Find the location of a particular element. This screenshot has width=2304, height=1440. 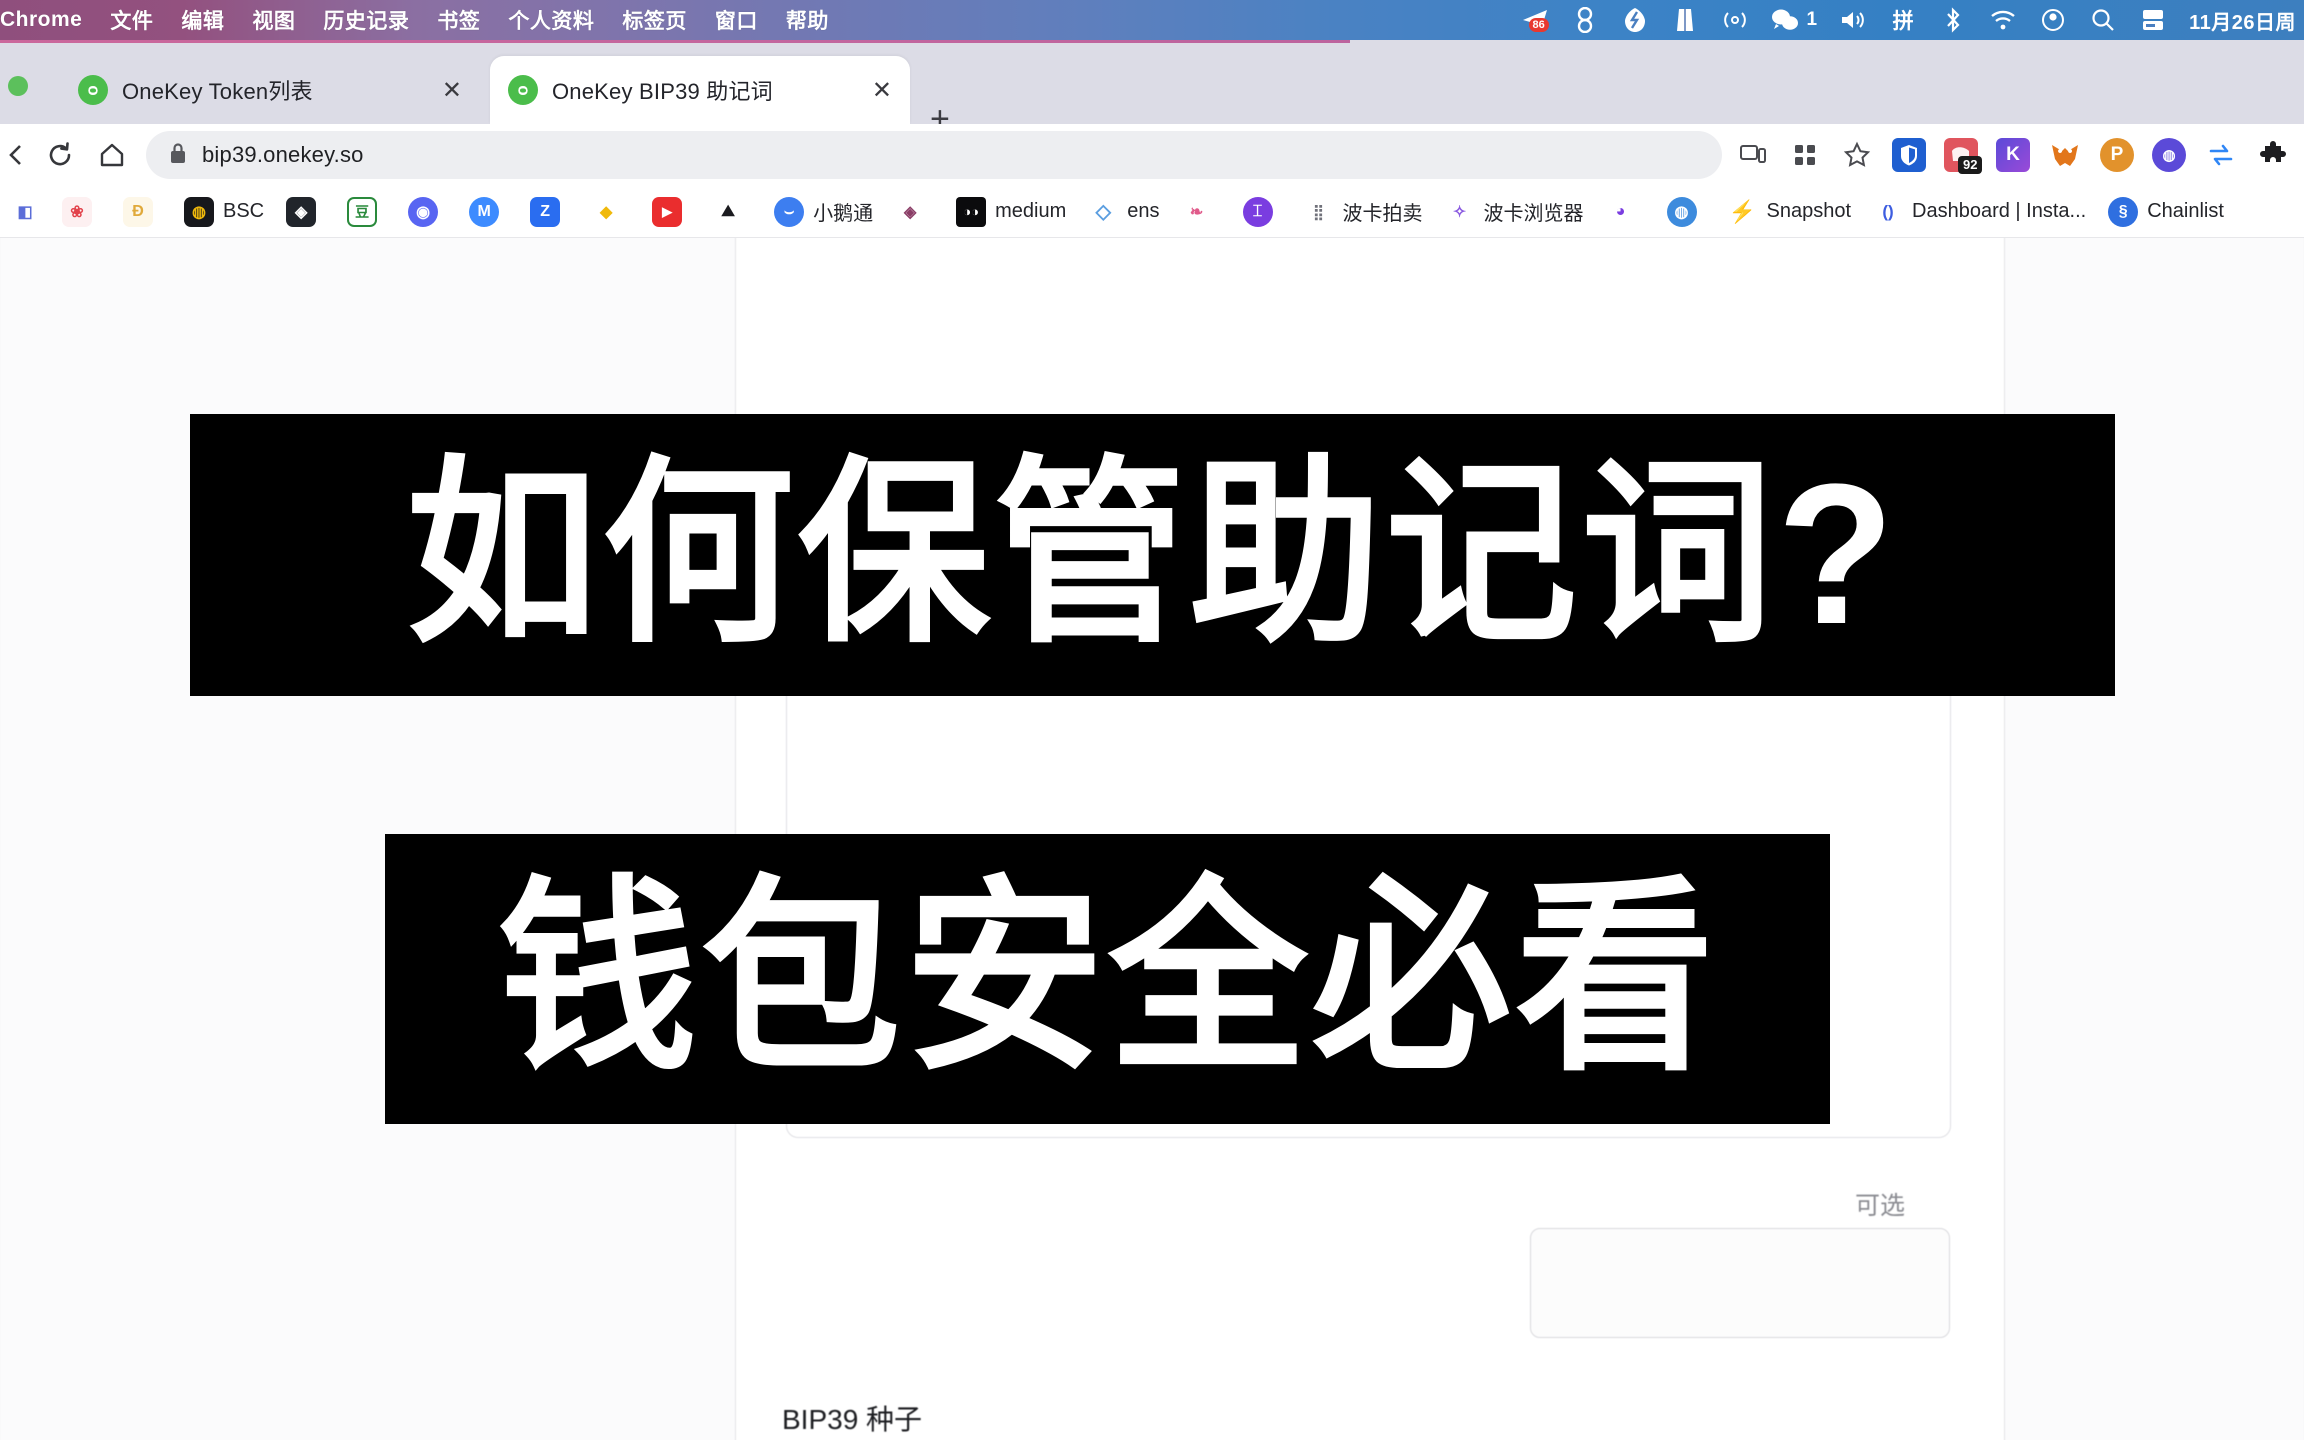

control-center-icon is located at coordinates (2053, 20).